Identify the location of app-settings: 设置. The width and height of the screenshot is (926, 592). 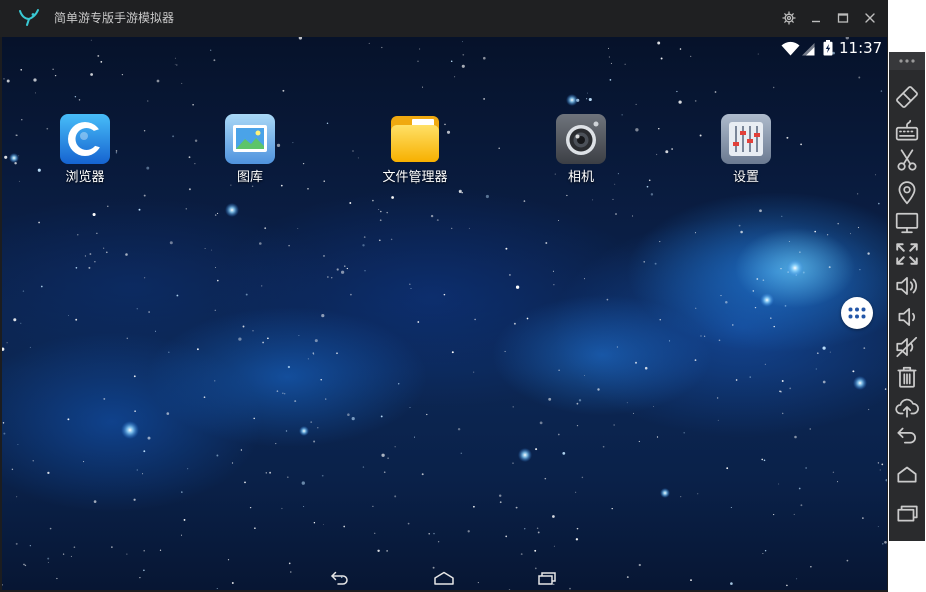
(746, 150).